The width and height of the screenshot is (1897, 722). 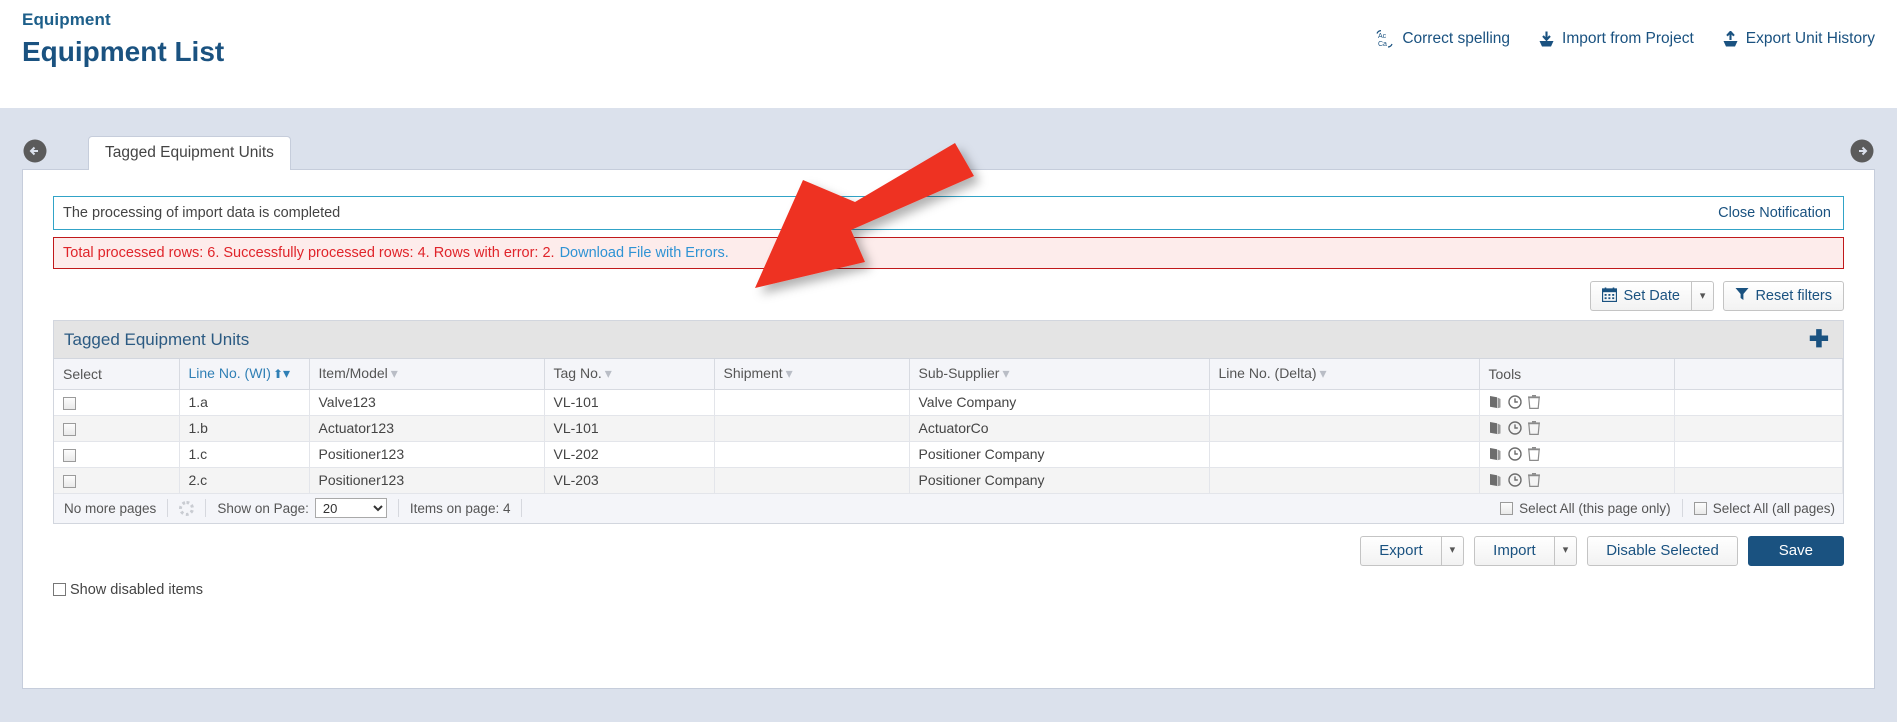 What do you see at coordinates (1616, 39) in the screenshot?
I see `import-from-project-action: Import from Project` at bounding box center [1616, 39].